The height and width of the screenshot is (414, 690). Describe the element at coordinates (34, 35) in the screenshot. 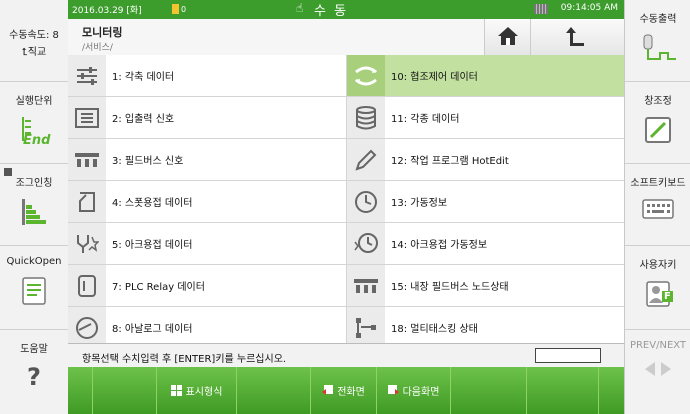

I see `manual-speed-label: 수동속도: 8` at that location.